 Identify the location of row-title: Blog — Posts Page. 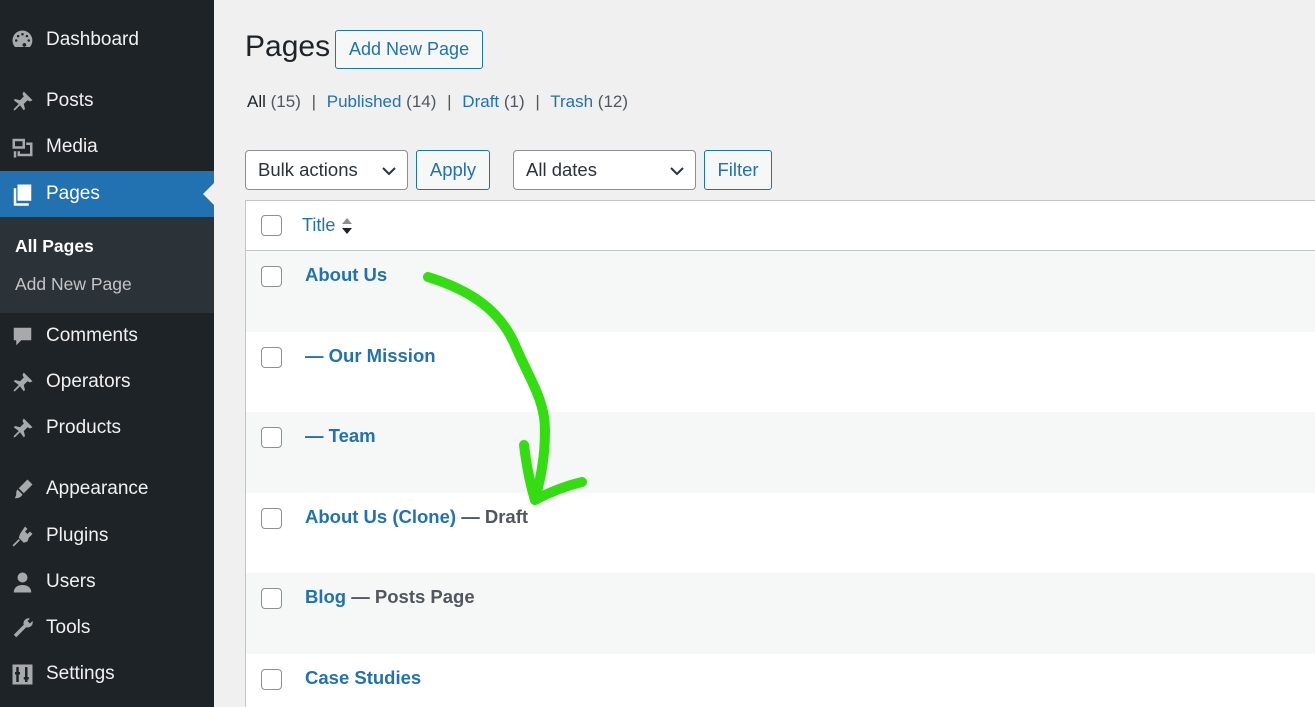
(390, 597).